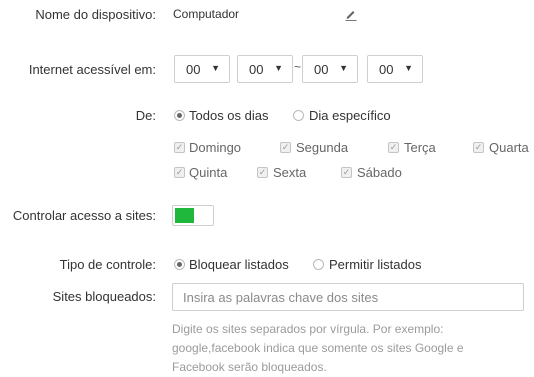 This screenshot has width=534, height=377. Describe the element at coordinates (322, 147) in the screenshot. I see `checkbox-segunda-label: Segunda` at that location.